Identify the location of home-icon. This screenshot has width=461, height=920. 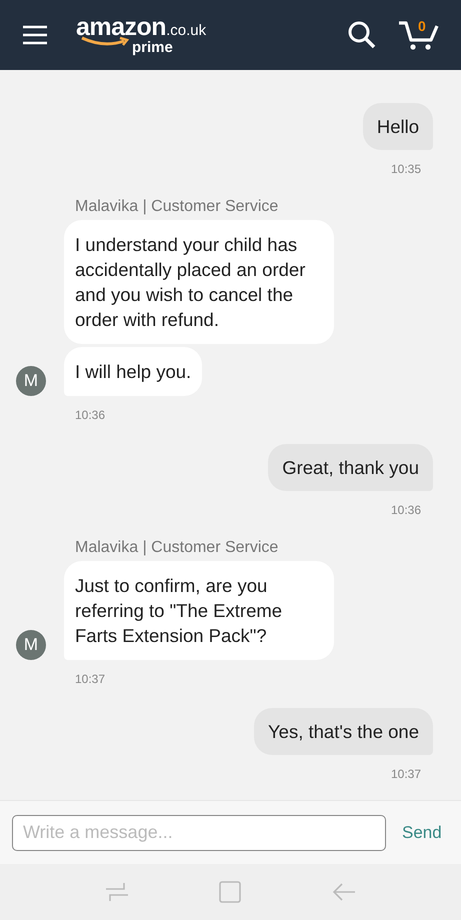
(230, 892).